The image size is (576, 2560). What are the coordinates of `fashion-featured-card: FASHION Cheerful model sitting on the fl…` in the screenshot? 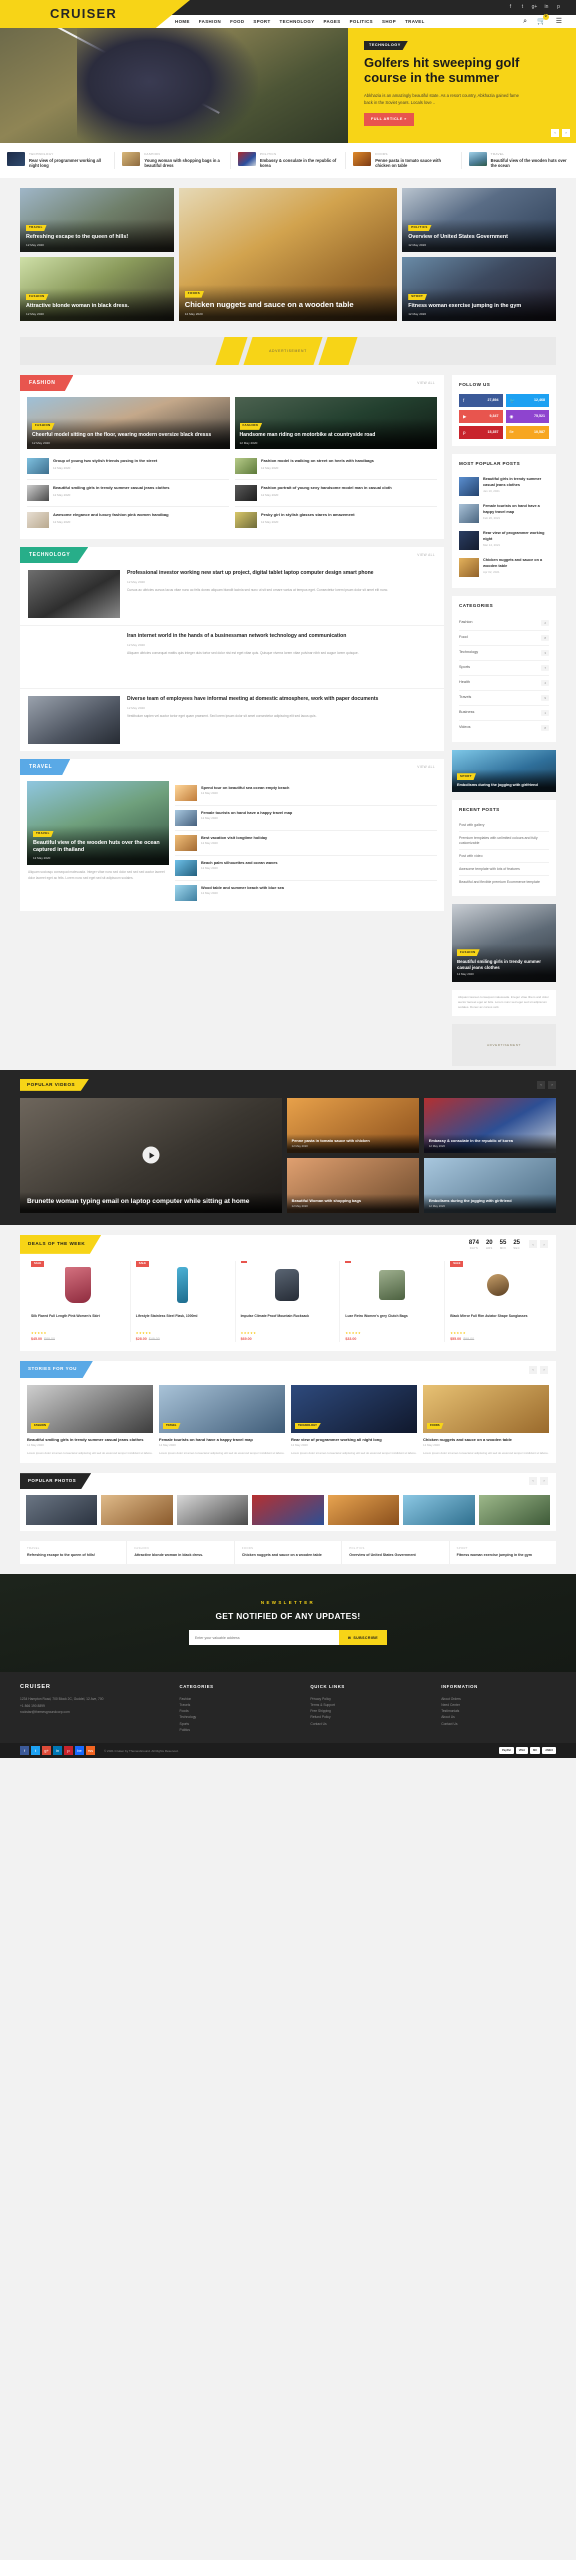 It's located at (128, 423).